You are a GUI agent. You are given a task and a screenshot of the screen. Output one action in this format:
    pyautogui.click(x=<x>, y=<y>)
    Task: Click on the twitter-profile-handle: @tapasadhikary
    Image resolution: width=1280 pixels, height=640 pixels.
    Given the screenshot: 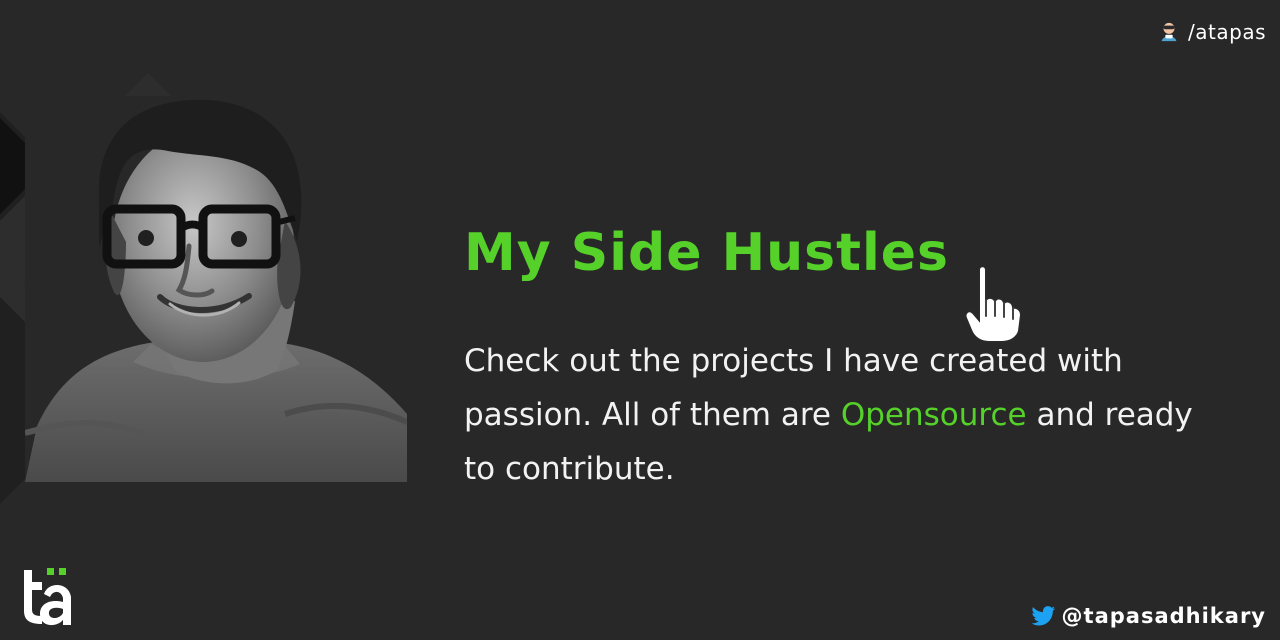 What is the action you would take?
    pyautogui.click(x=1148, y=616)
    